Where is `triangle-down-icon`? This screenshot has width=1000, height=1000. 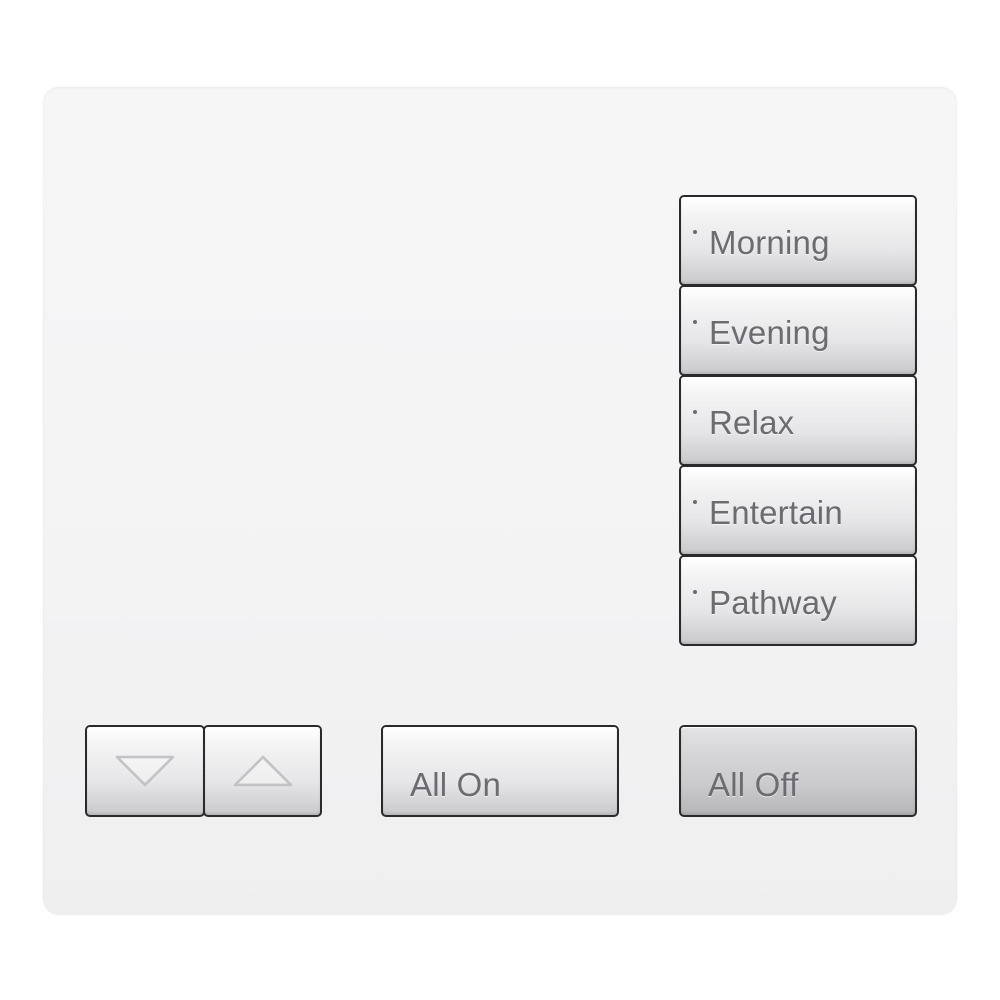
triangle-down-icon is located at coordinates (145, 771).